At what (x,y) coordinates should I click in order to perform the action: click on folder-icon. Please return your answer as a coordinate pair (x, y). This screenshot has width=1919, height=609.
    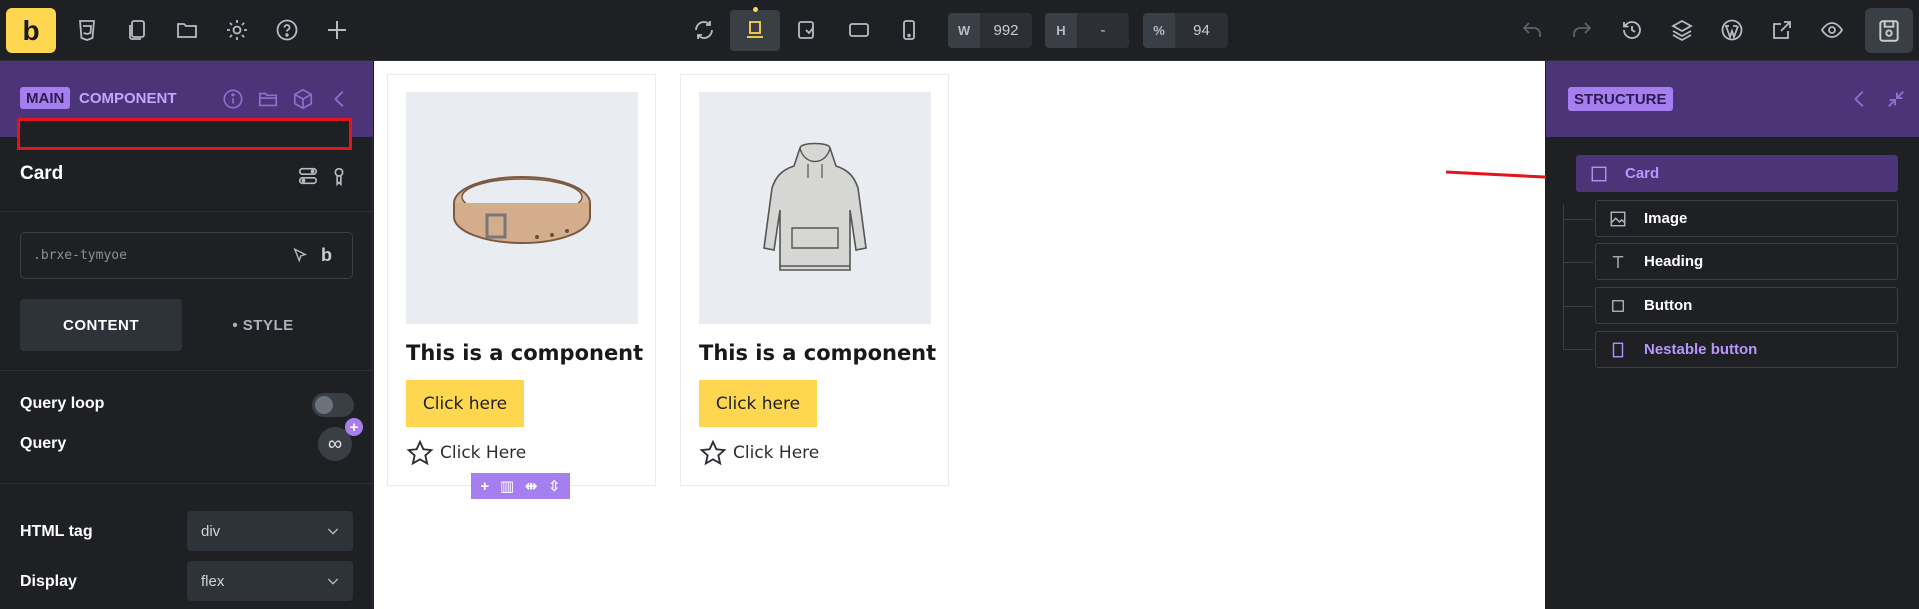
    Looking at the image, I should click on (187, 30).